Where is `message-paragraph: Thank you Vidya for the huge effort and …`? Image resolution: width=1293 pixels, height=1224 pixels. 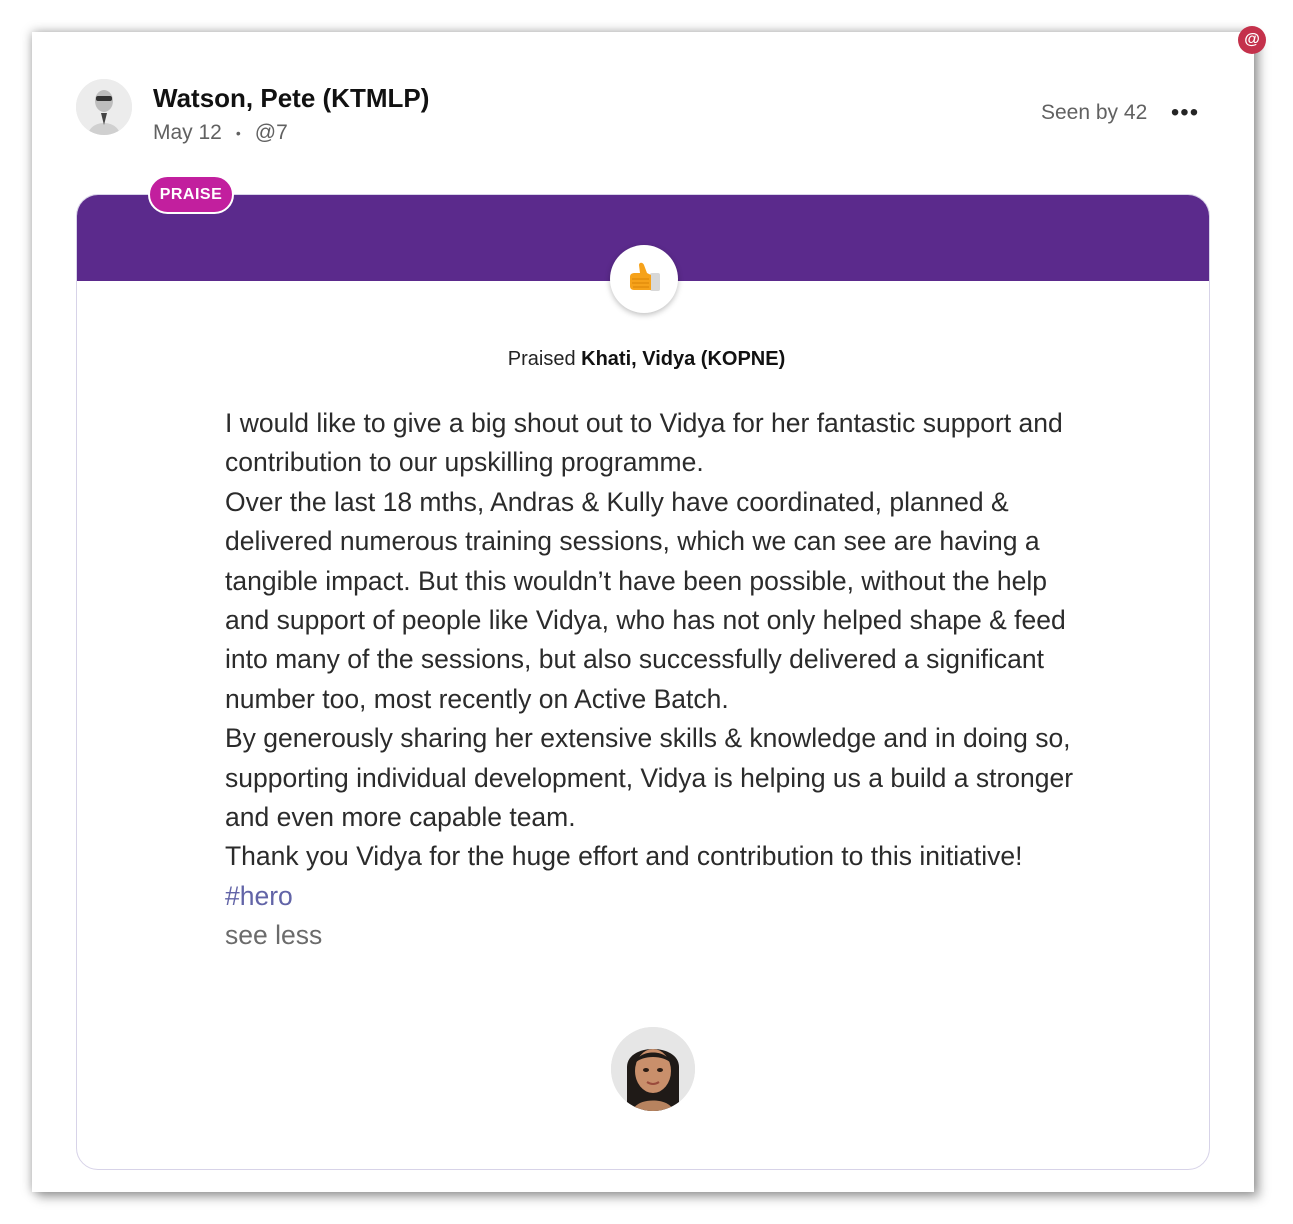 message-paragraph: Thank you Vidya for the huge effort and … is located at coordinates (624, 856).